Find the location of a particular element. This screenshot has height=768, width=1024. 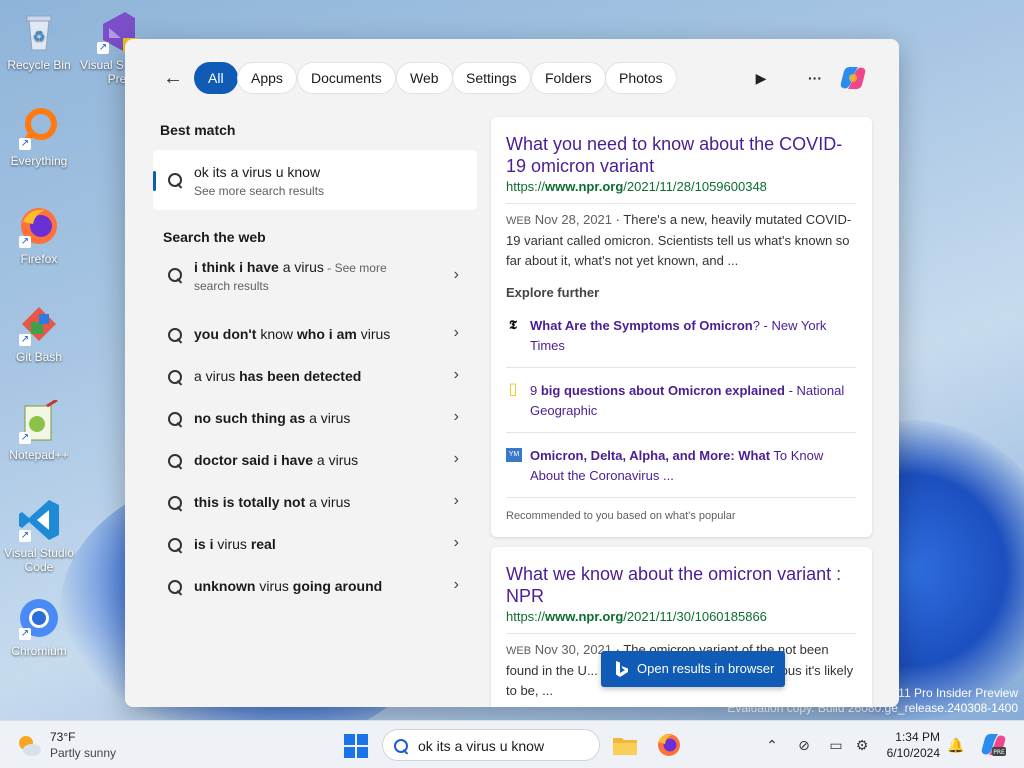

explore-further-heading: Explore further is located at coordinates (553, 292).